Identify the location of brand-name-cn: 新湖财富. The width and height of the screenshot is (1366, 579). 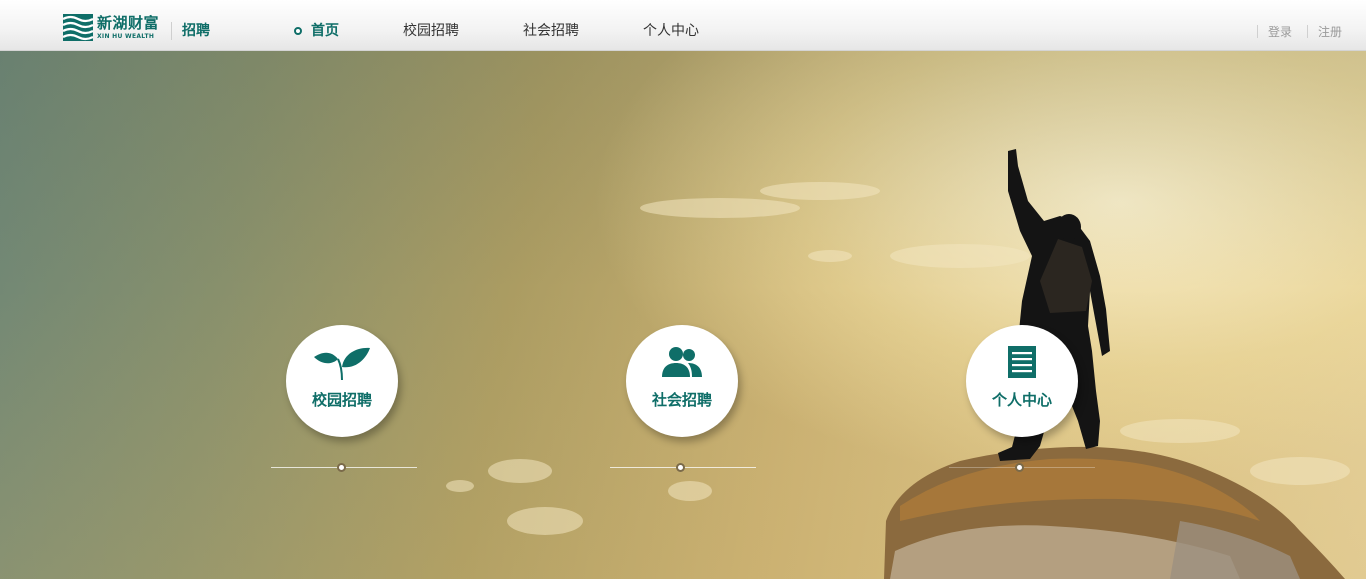
(128, 23).